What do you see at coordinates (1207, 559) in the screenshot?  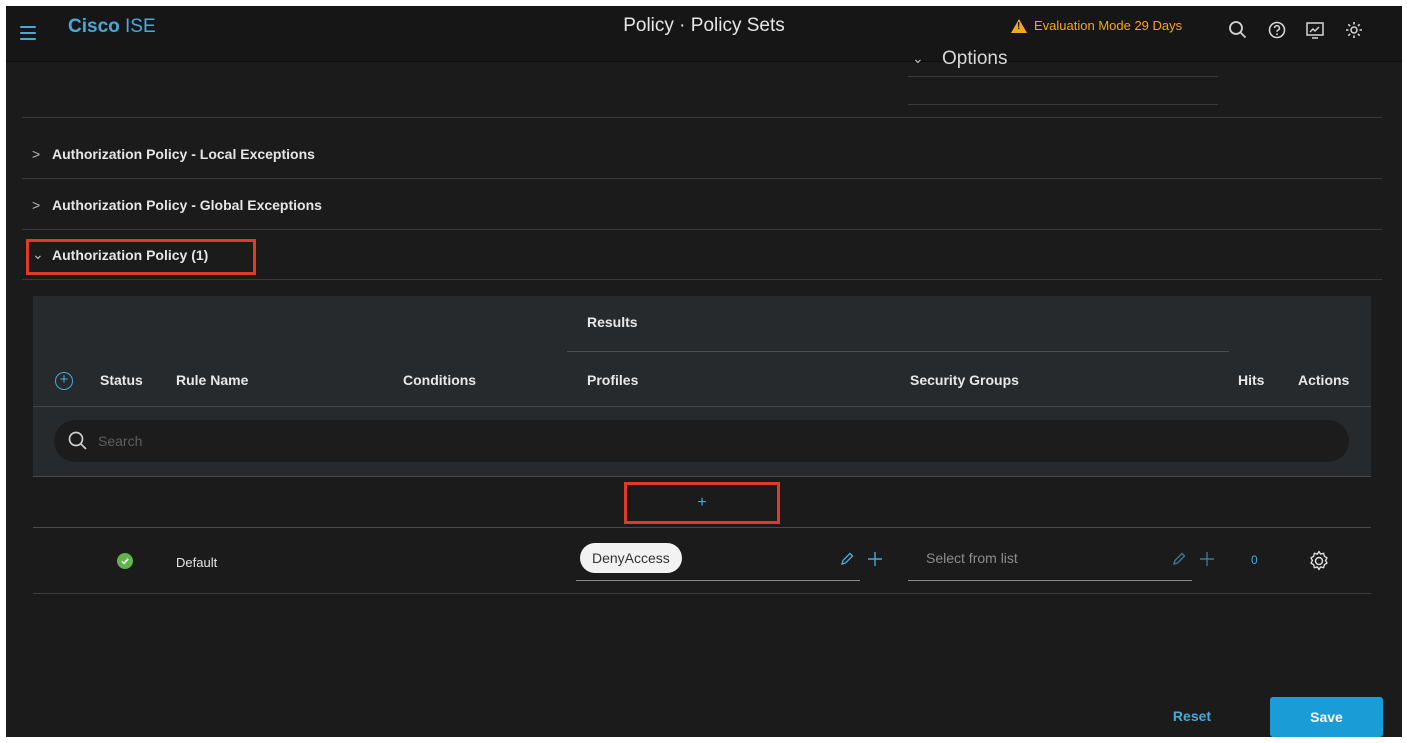 I see `add-security-group-icon` at bounding box center [1207, 559].